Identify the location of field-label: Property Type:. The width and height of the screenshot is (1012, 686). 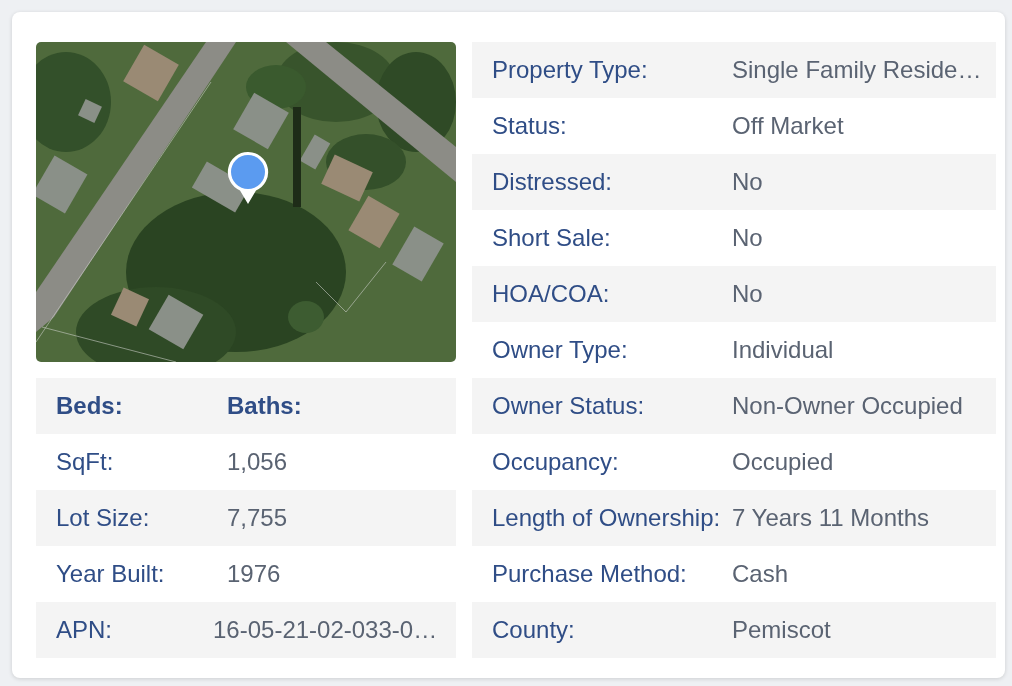
(570, 70).